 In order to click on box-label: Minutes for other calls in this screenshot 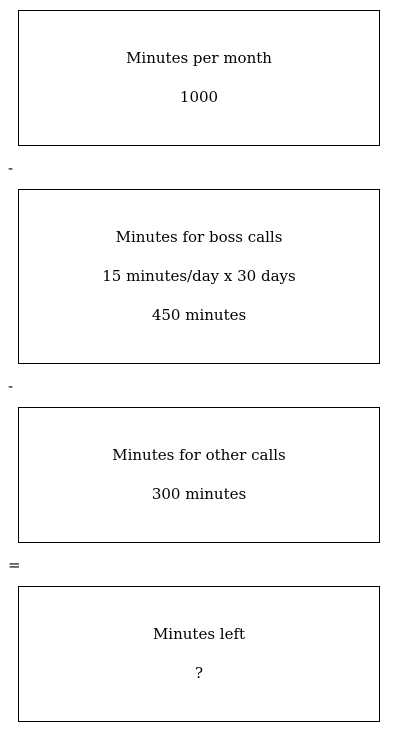, I will do `click(199, 455)`.